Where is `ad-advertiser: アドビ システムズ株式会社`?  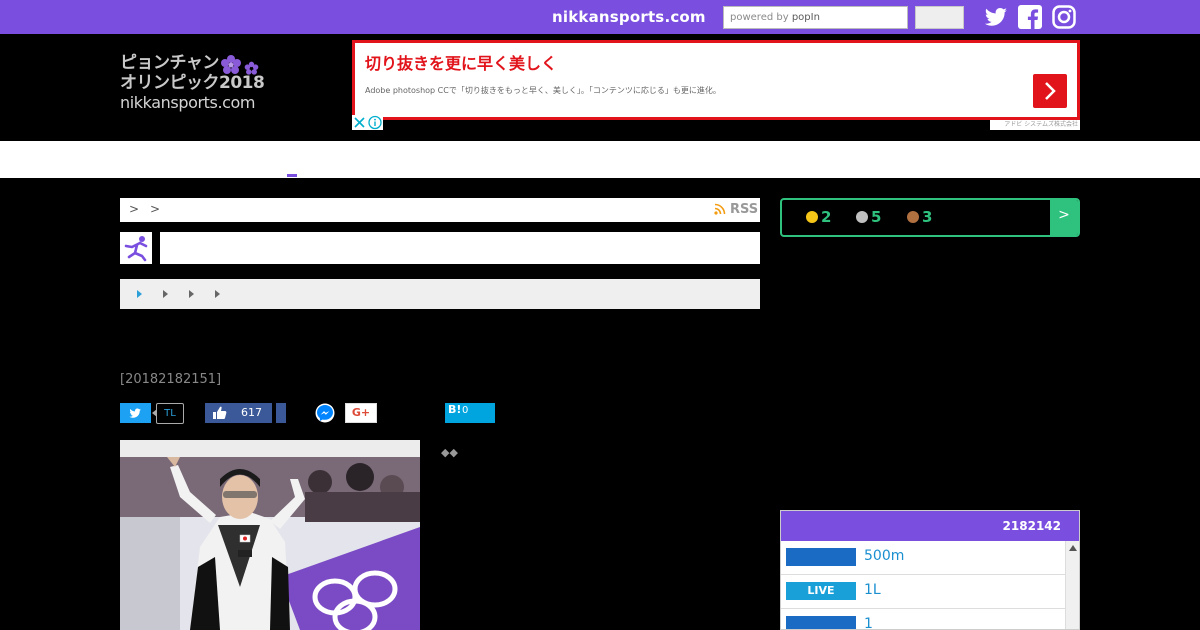
ad-advertiser: アドビ システムズ株式会社 is located at coordinates (1035, 125).